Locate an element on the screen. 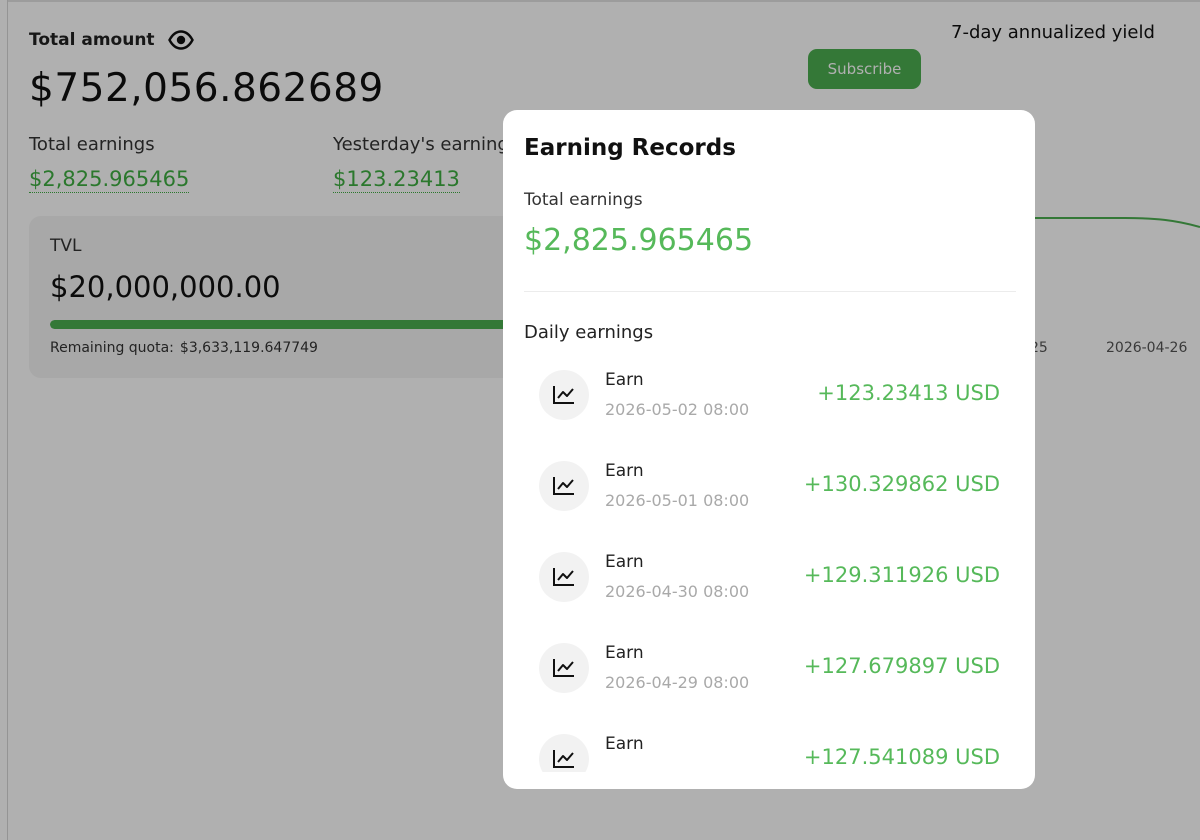  list-item: Earn +127.541089 USD is located at coordinates (769, 748).